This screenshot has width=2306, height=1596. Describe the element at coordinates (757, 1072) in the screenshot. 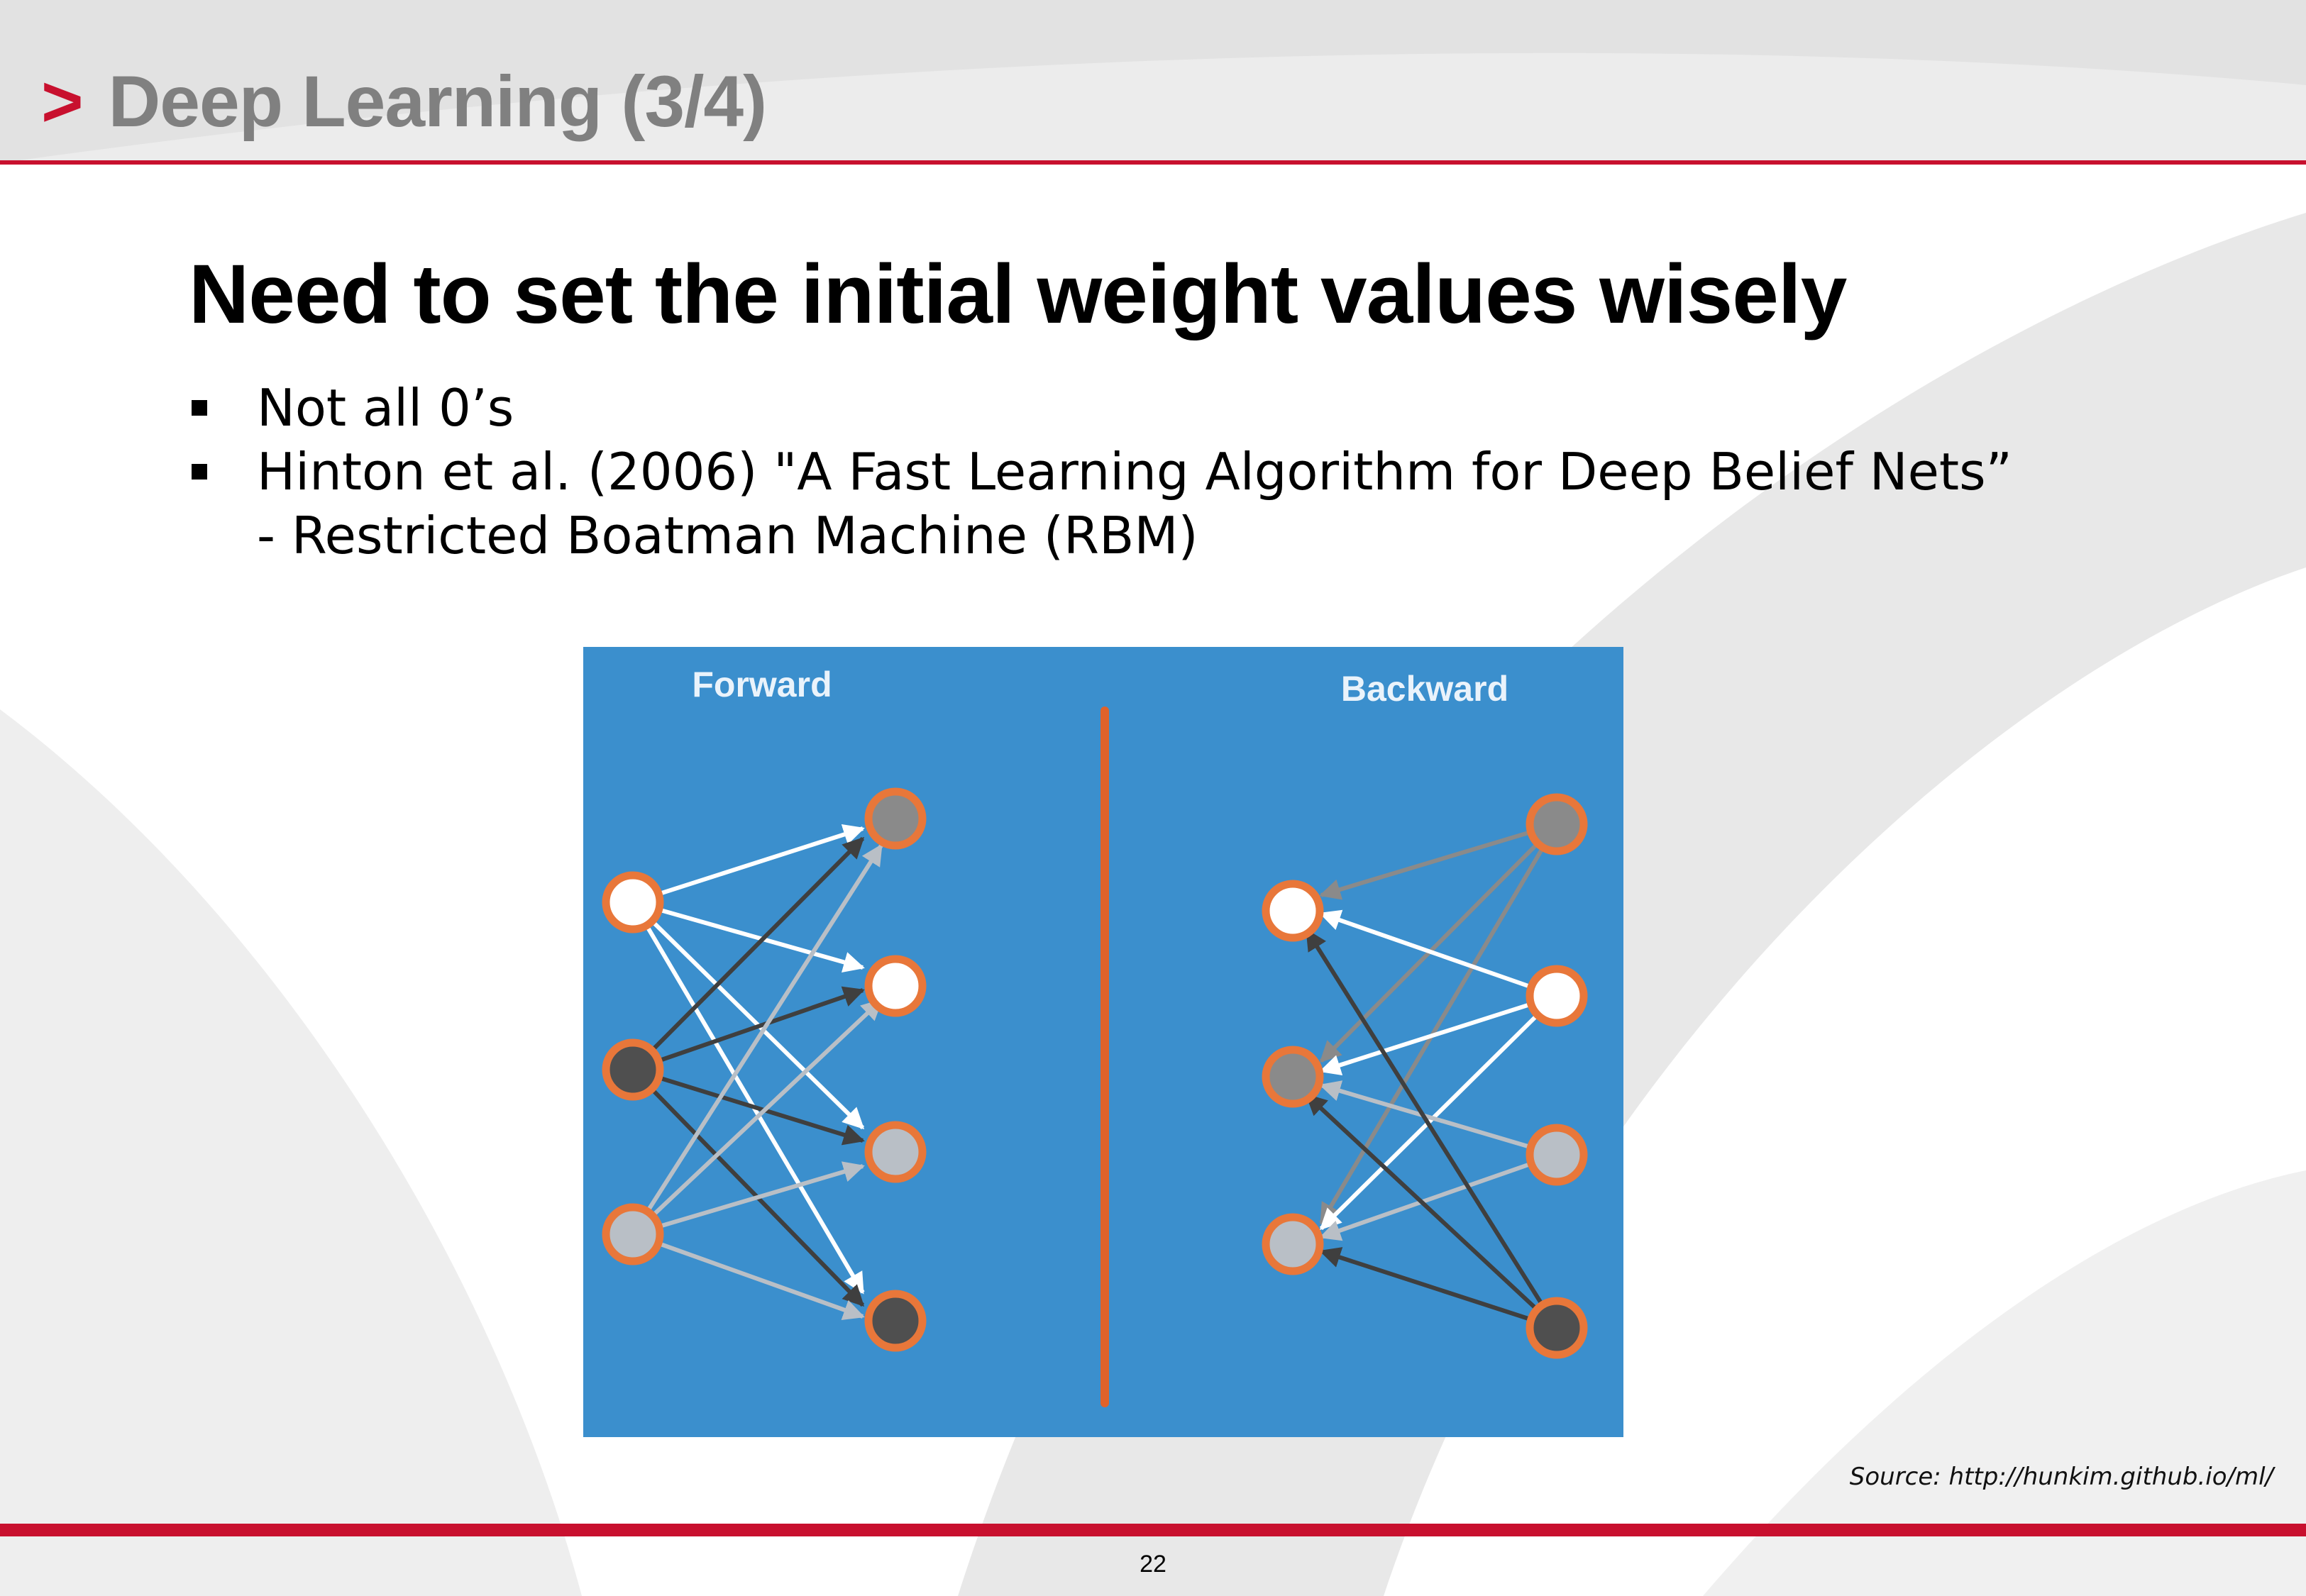

I see `forward-edges` at that location.